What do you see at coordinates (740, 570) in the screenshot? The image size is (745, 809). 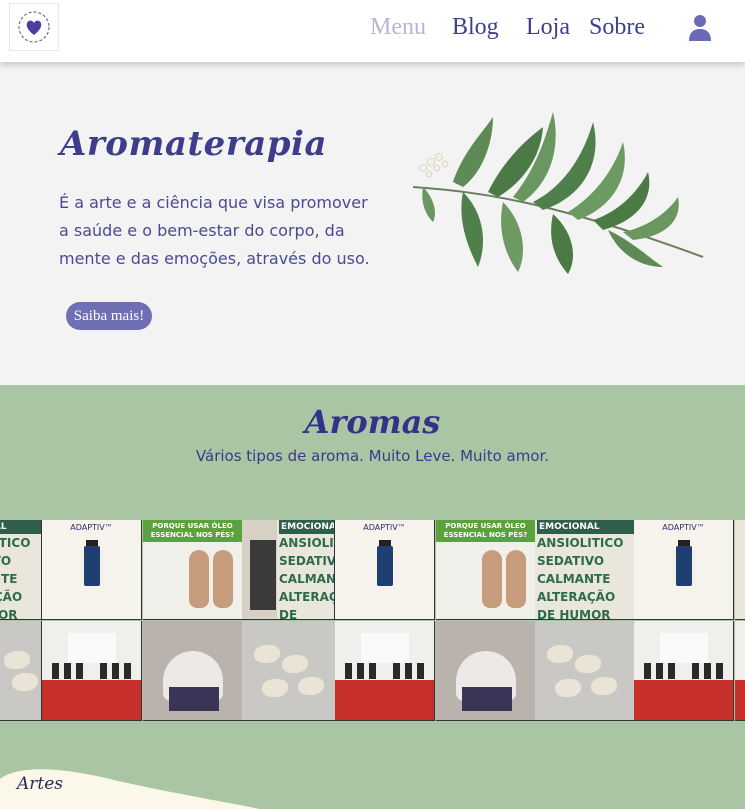 I see `gallery-card-sedativo` at bounding box center [740, 570].